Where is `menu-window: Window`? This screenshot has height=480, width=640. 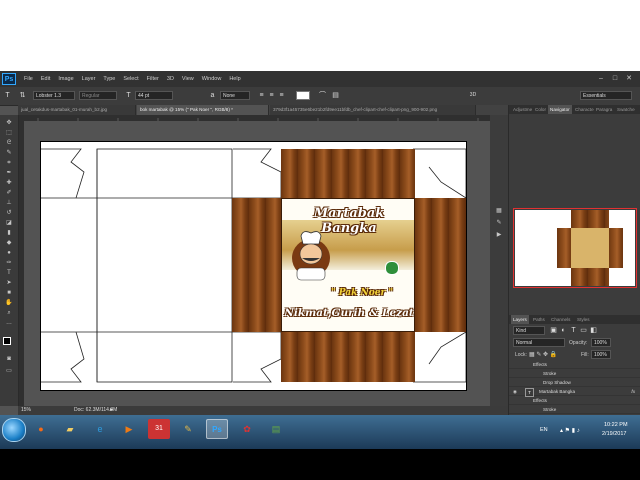
menu-window: Window is located at coordinates (212, 79).